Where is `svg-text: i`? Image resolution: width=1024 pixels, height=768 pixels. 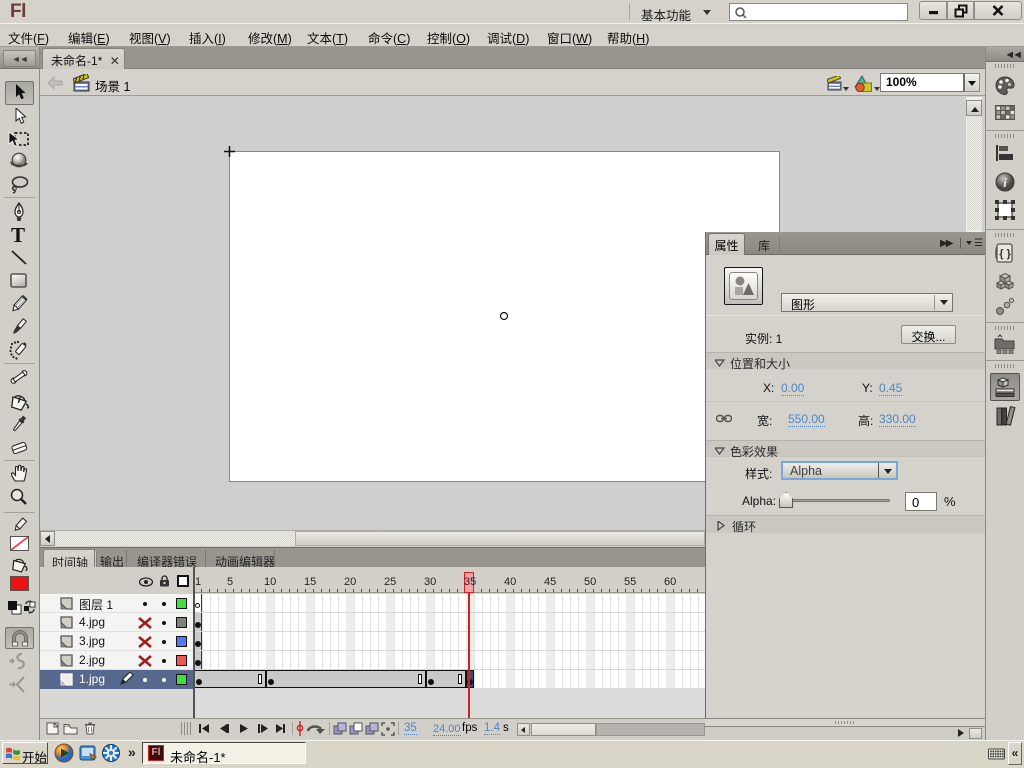
svg-text: i is located at coordinates (1005, 182).